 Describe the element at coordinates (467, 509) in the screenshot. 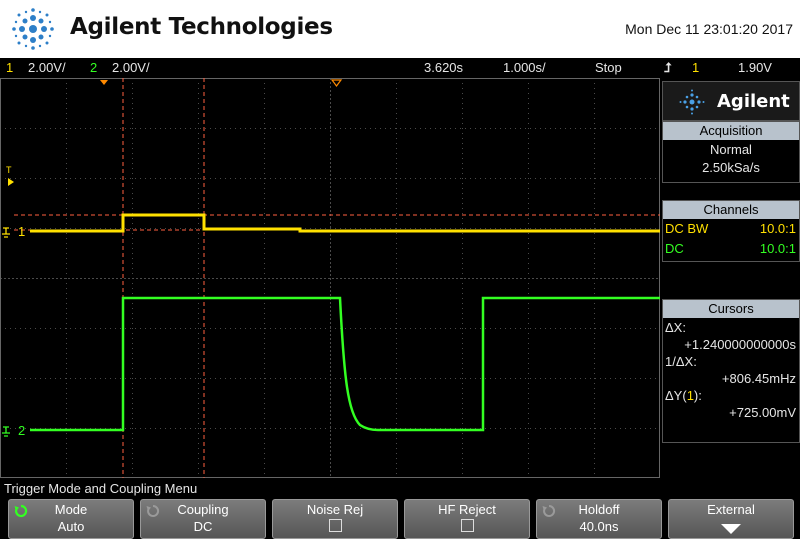

I see `softkey-hf-reject-label: HF Reject` at that location.